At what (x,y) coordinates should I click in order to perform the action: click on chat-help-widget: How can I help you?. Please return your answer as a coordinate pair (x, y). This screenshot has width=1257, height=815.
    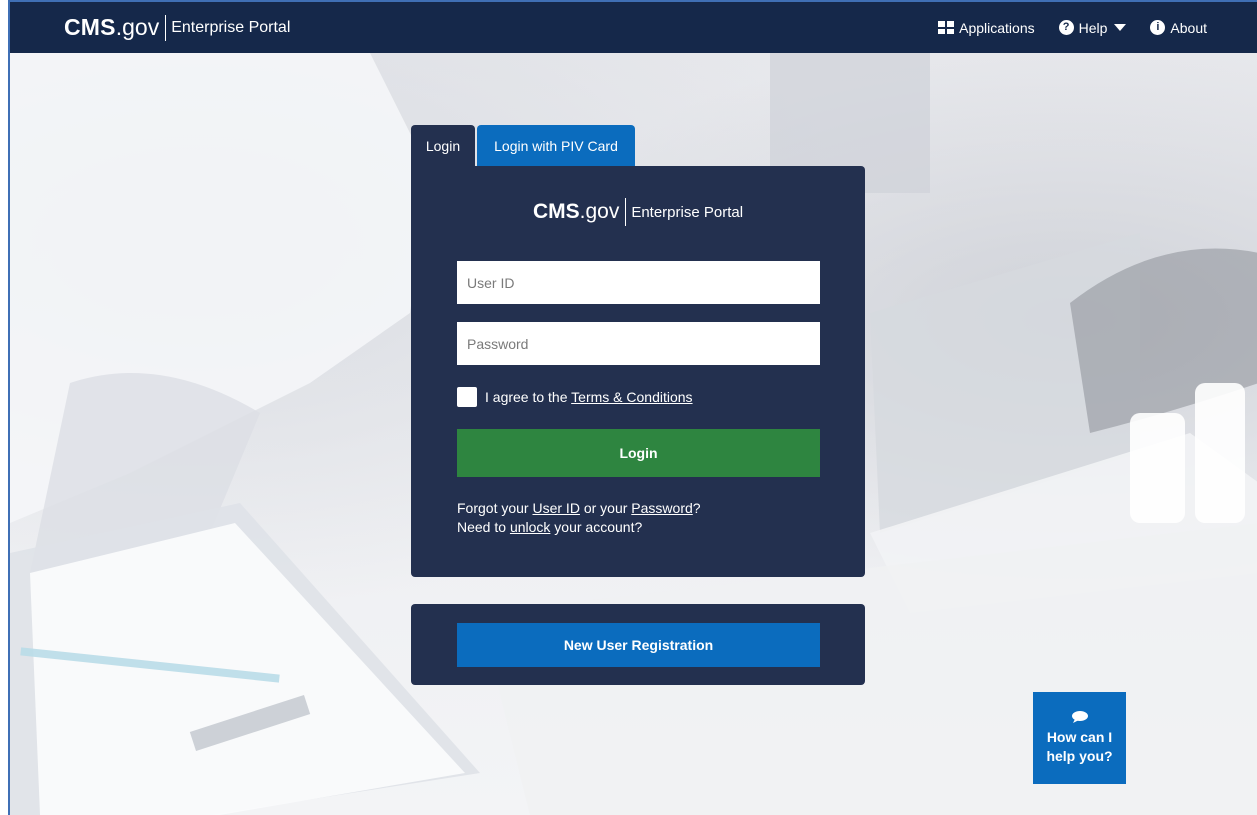
    Looking at the image, I should click on (1079, 738).